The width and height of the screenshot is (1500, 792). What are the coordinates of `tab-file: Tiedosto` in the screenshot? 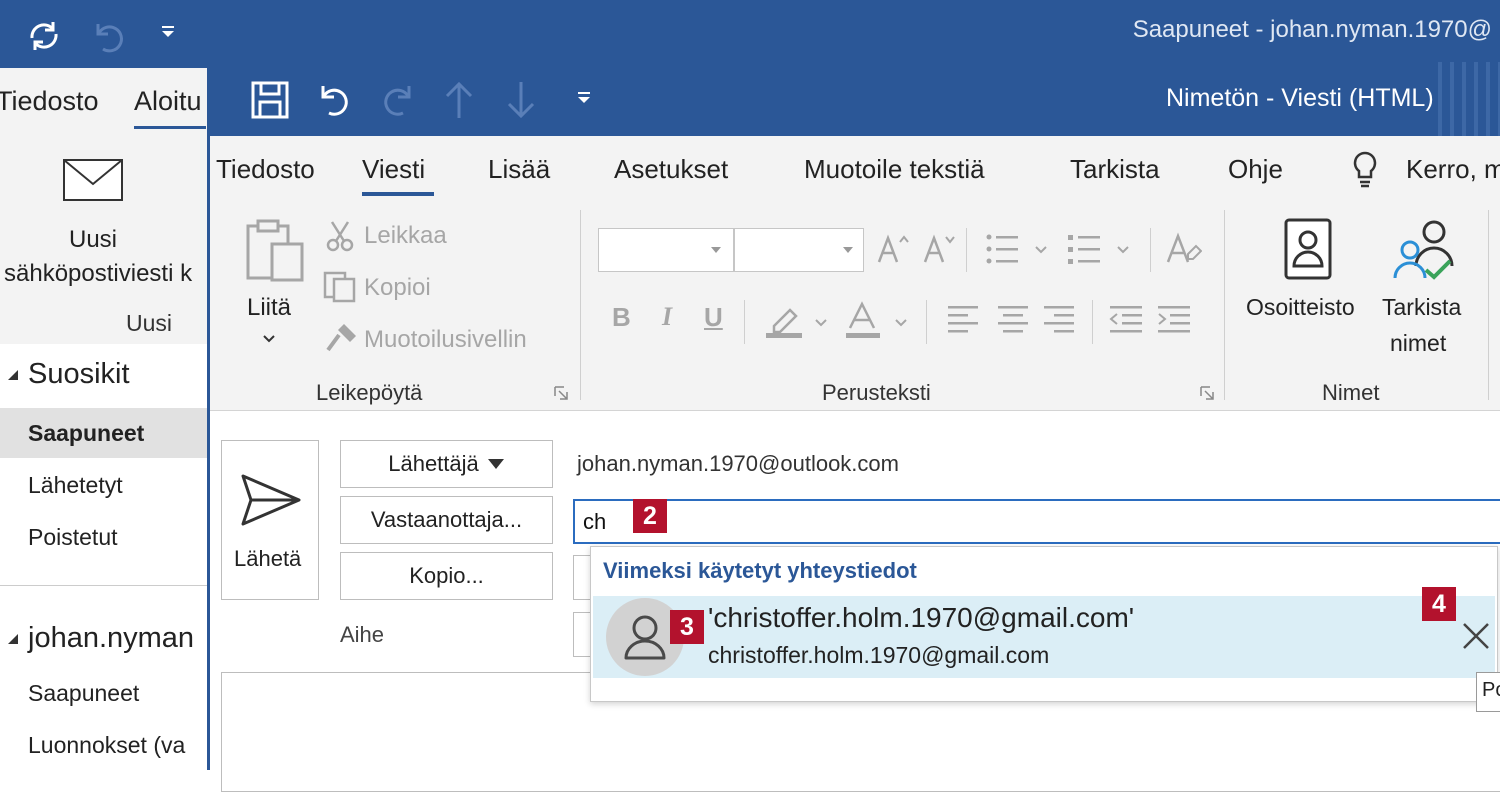 It's located at (265, 169).